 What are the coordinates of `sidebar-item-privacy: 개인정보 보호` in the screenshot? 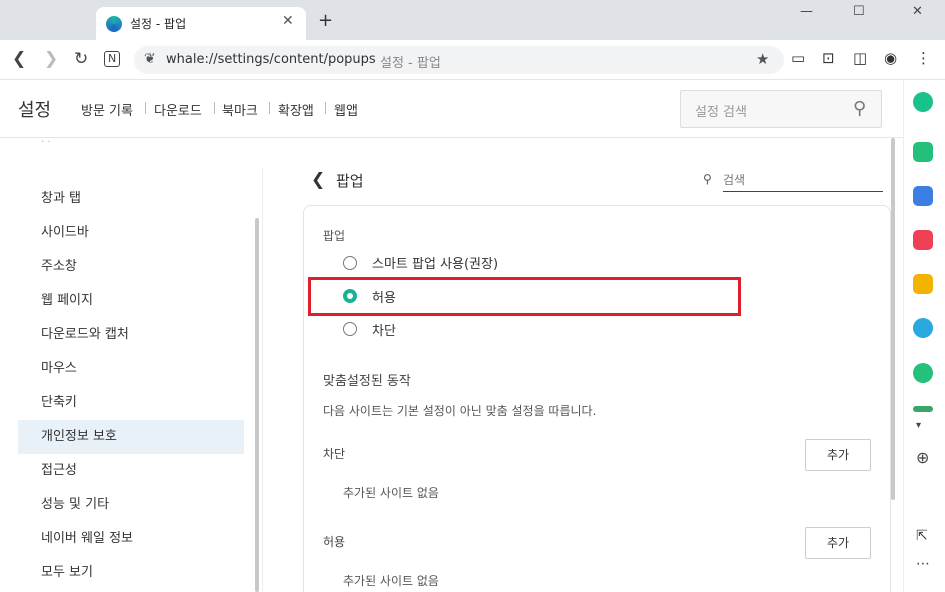 It's located at (131, 437).